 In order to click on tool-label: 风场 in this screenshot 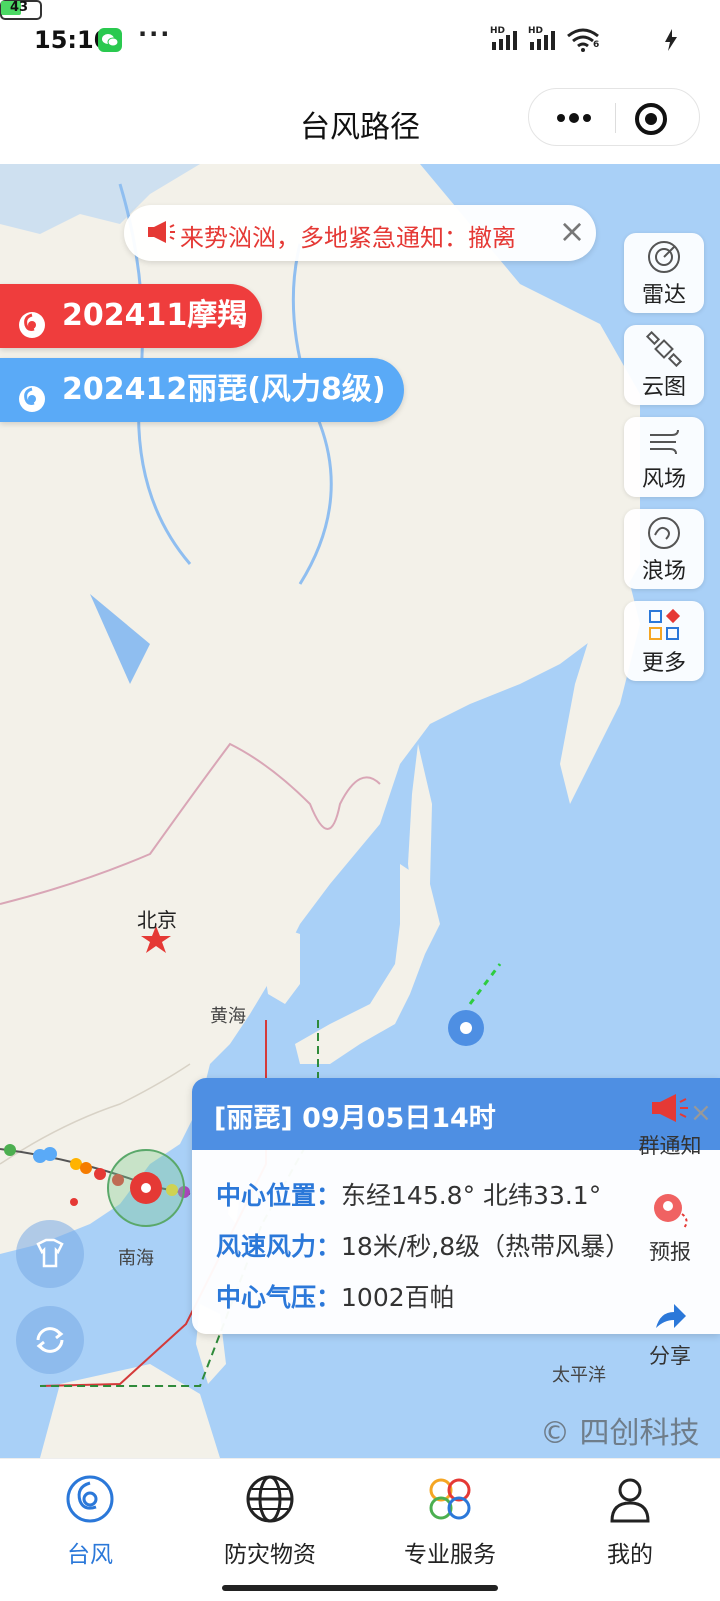, I will do `click(663, 479)`.